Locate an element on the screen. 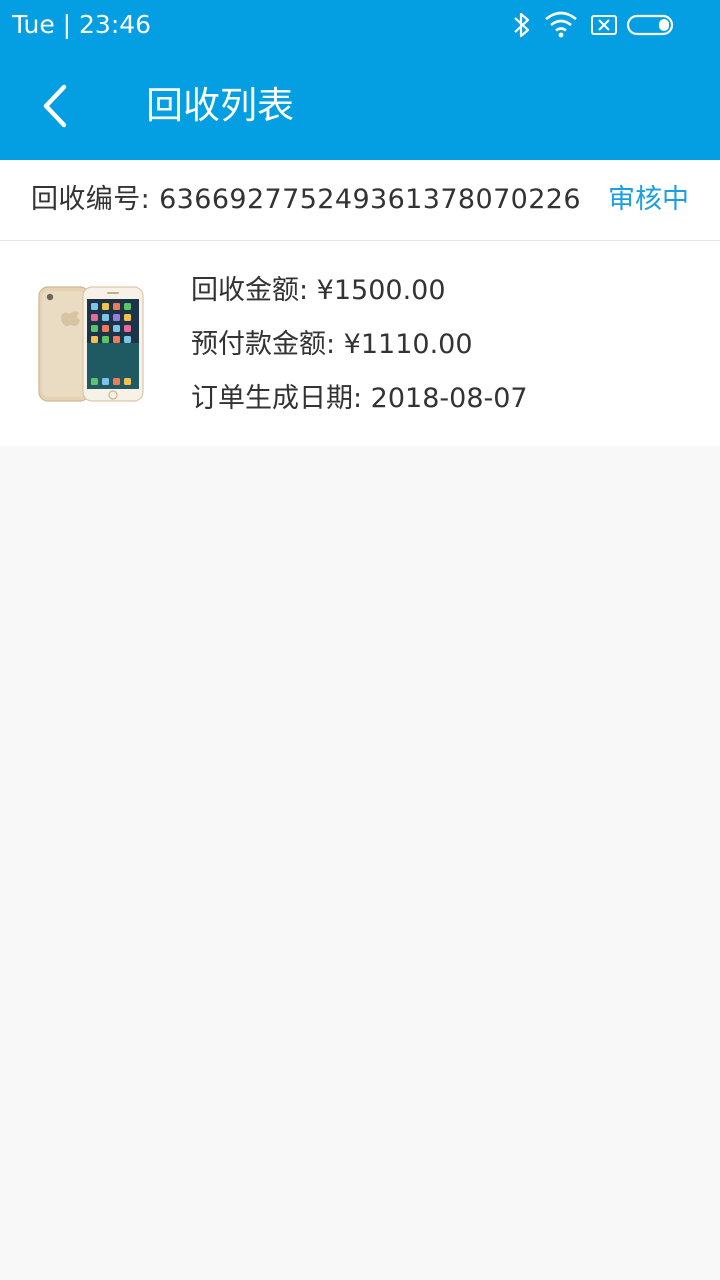  bluetooth-icon is located at coordinates (522, 25).